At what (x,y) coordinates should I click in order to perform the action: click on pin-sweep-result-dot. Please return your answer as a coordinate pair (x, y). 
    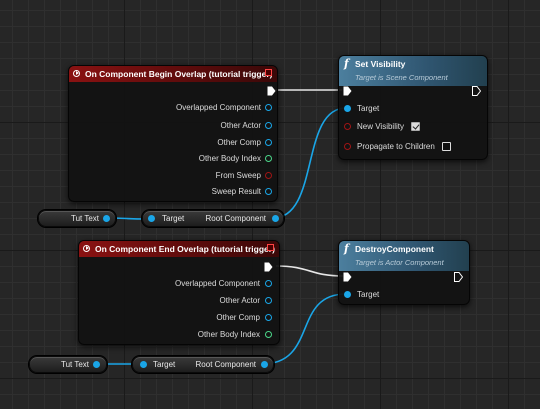
    Looking at the image, I should click on (268, 191).